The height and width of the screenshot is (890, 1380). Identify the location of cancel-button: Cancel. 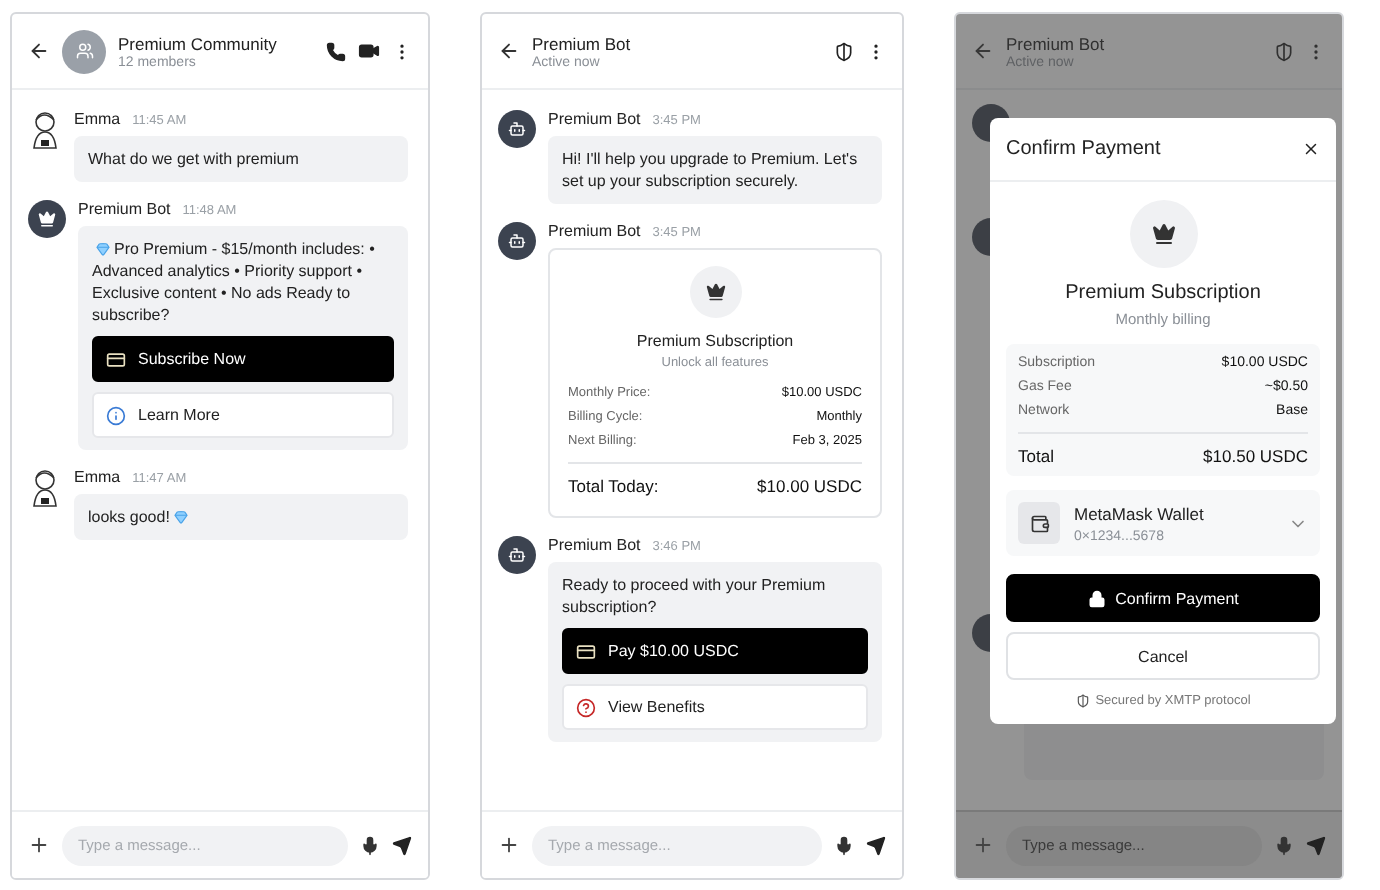
(1163, 656).